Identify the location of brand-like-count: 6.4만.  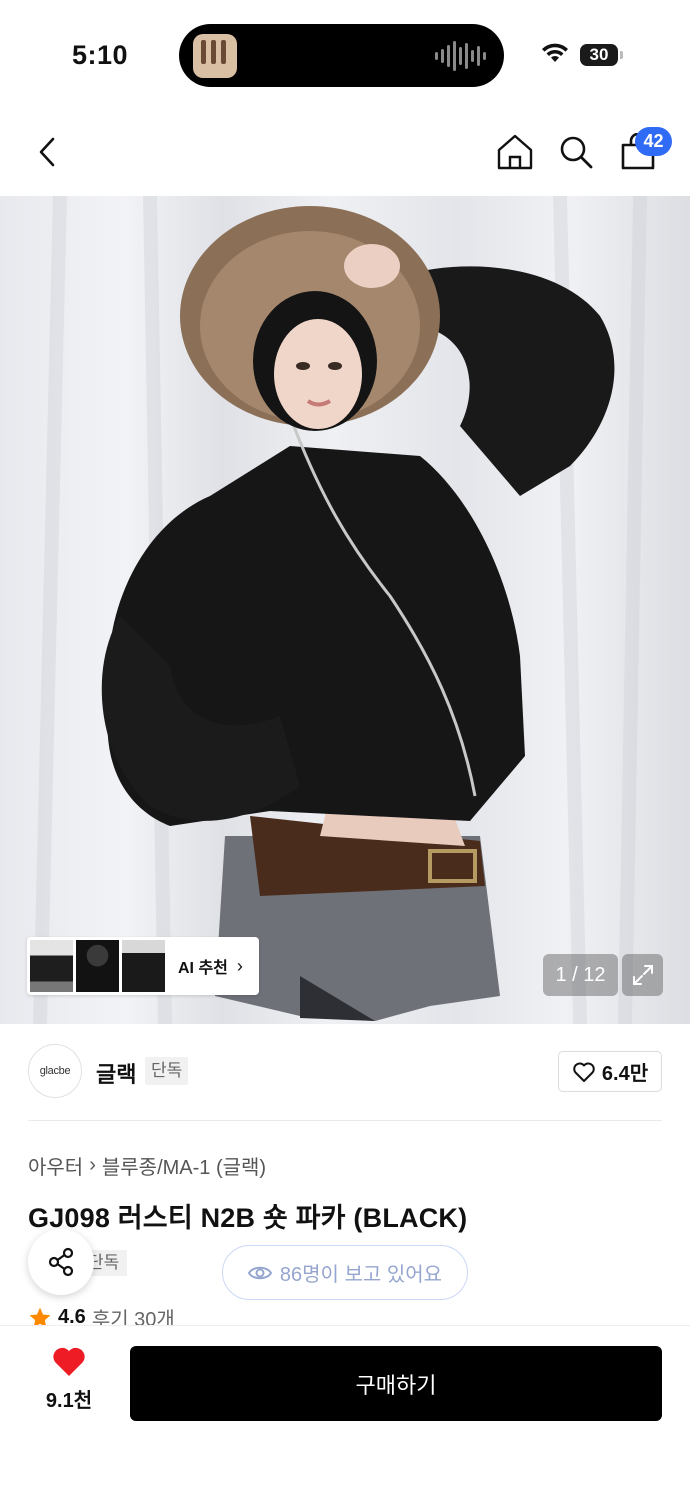
(625, 1074).